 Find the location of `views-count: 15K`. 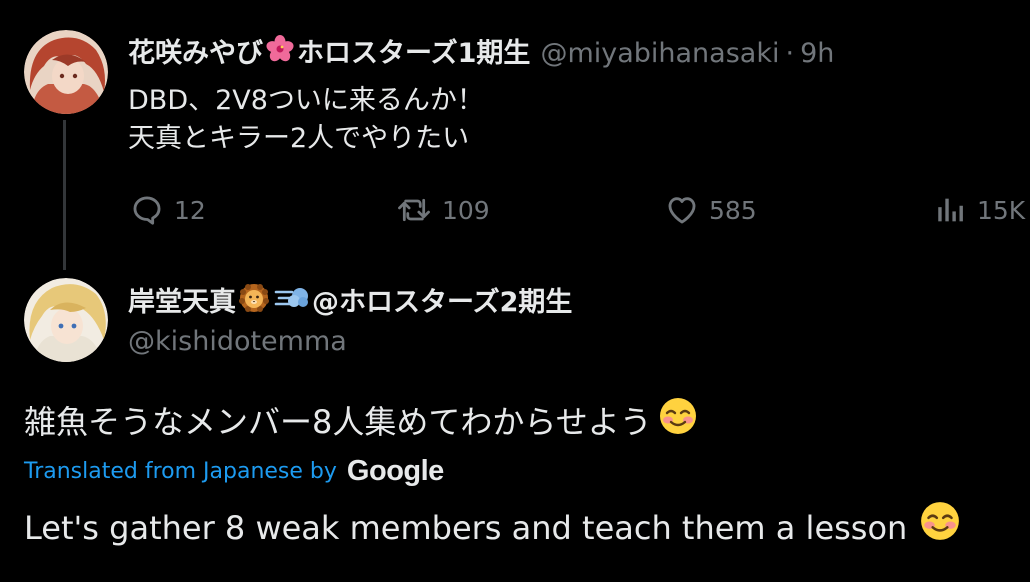

views-count: 15K is located at coordinates (1001, 210).